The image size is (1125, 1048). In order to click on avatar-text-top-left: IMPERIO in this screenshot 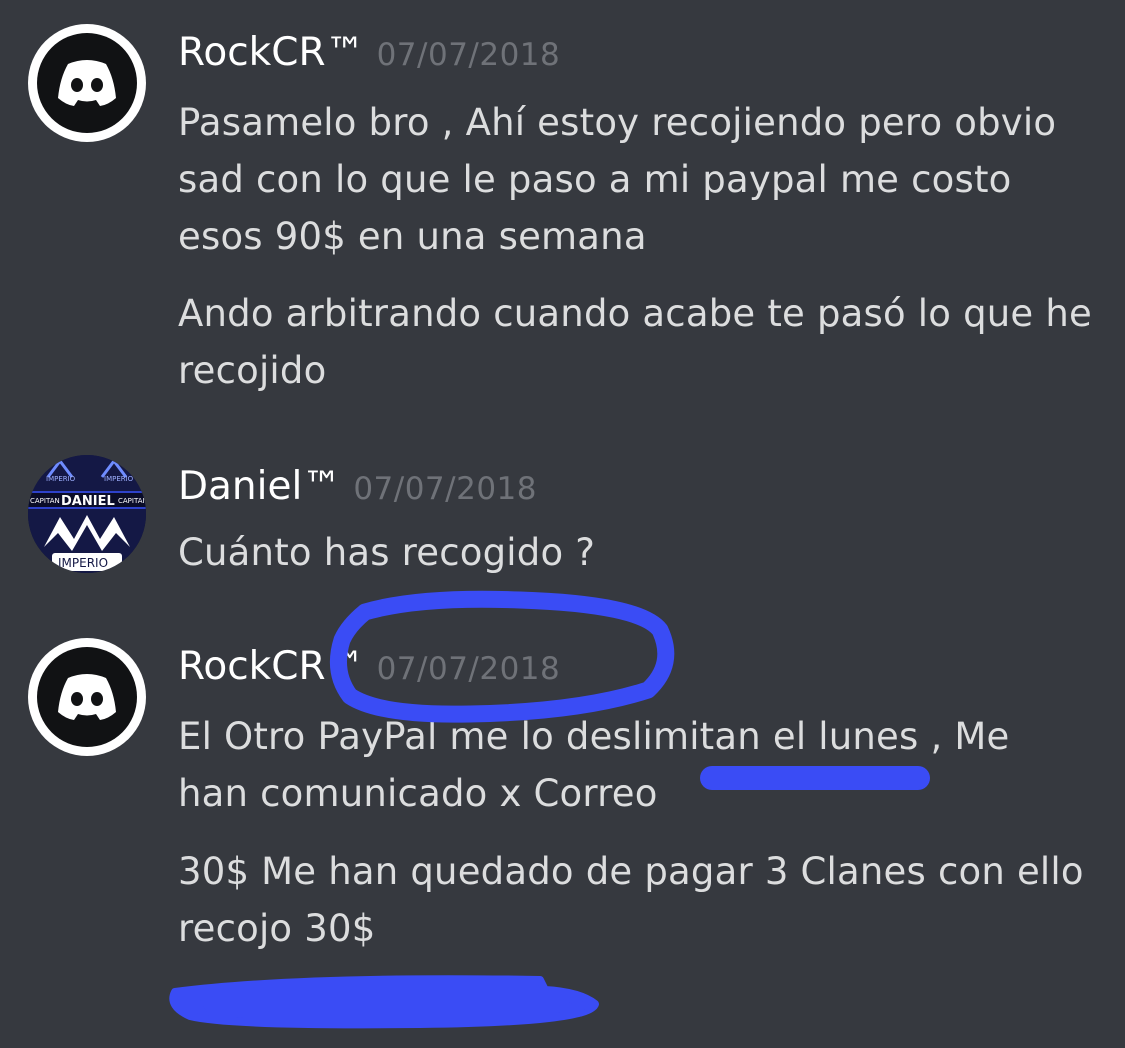, I will do `click(61, 479)`.